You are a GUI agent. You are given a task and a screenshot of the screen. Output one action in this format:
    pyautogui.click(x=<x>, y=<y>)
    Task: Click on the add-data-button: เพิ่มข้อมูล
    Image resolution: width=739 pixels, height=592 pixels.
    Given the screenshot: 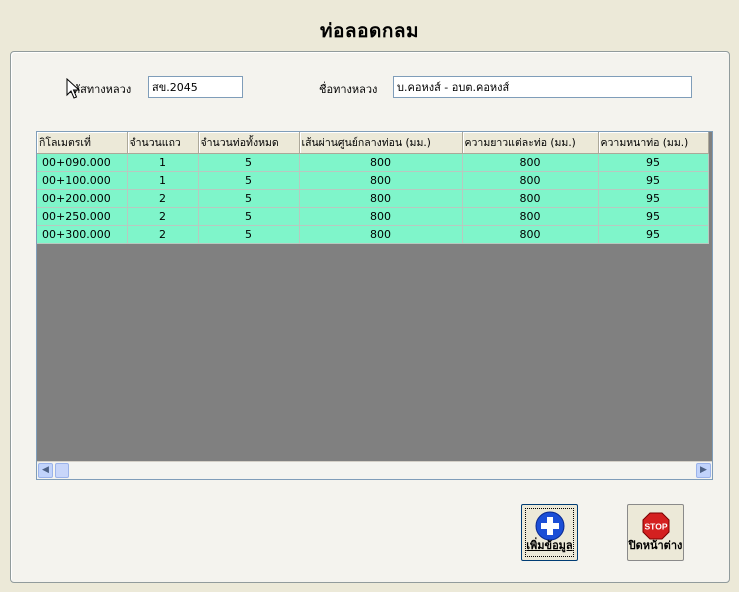 What is the action you would take?
    pyautogui.click(x=549, y=532)
    